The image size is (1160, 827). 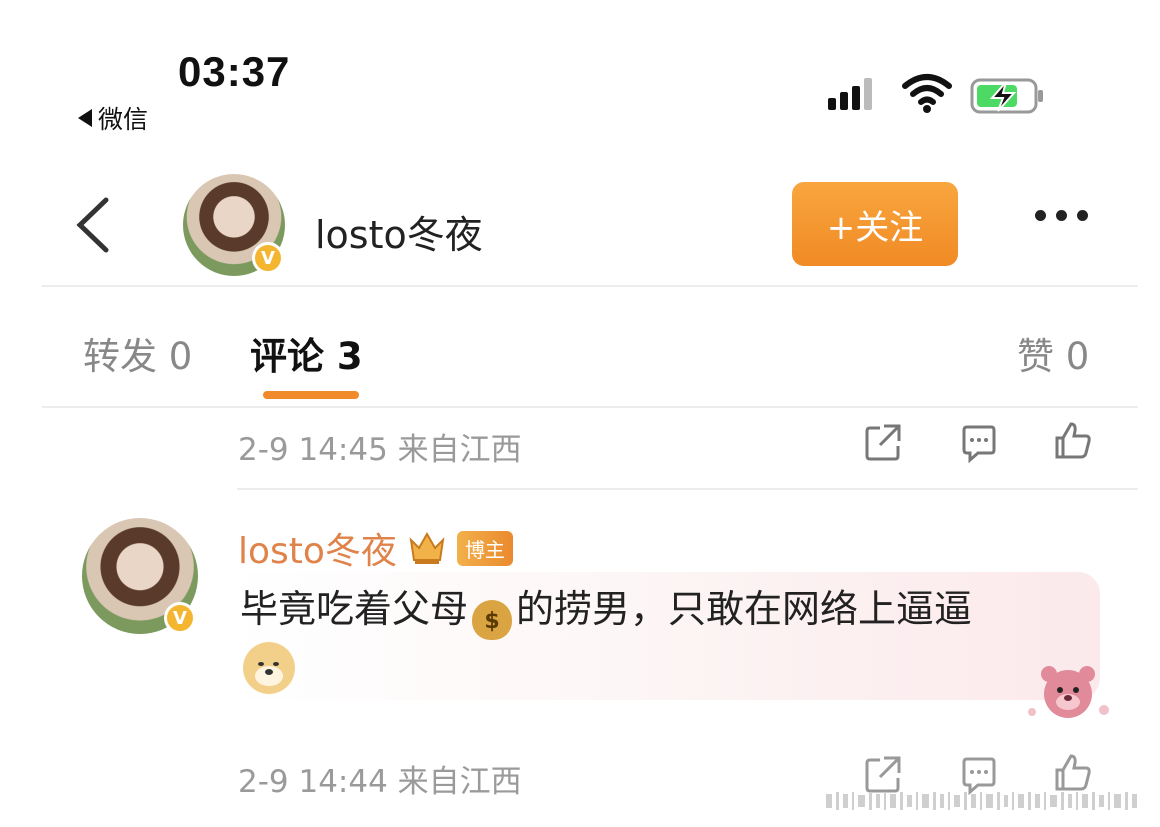 I want to click on comment-author-row: losto冬夜 博主, so click(x=375, y=548).